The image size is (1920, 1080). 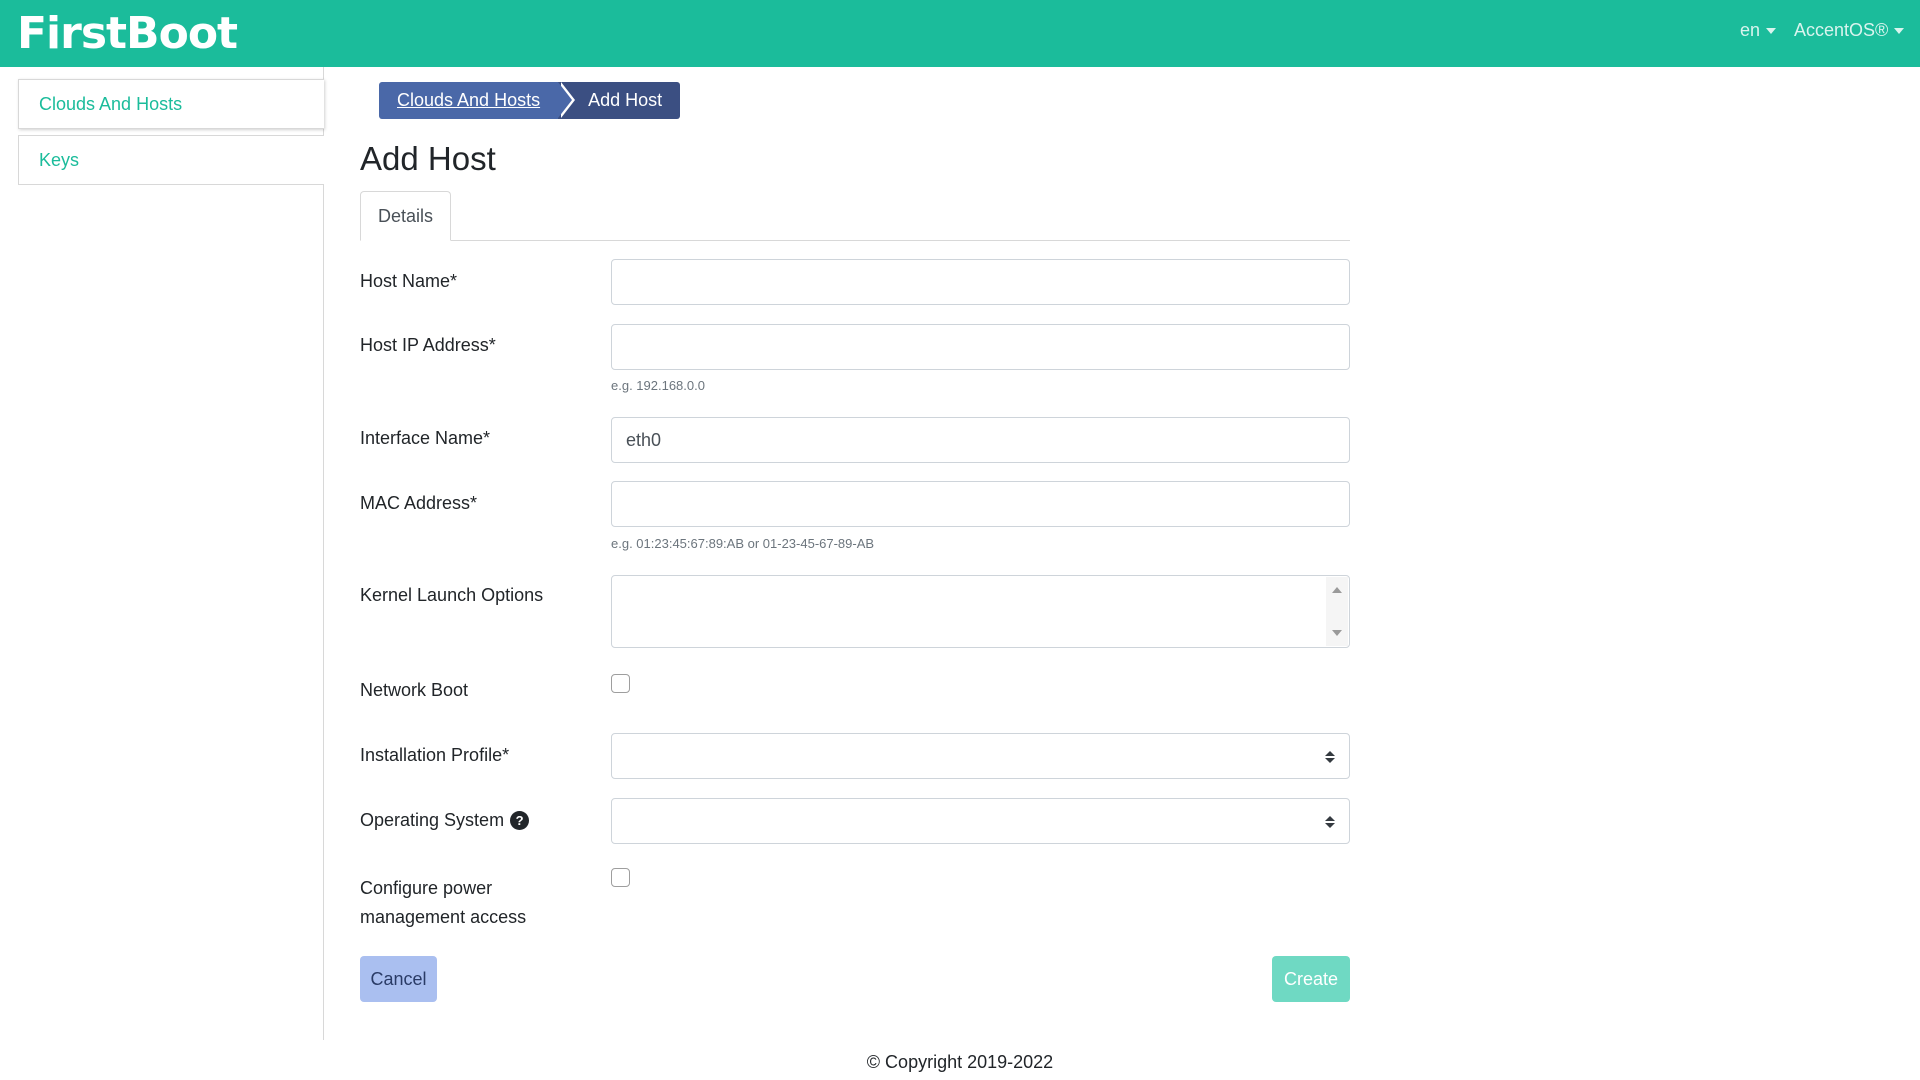 I want to click on installation-profile-select, so click(x=980, y=756).